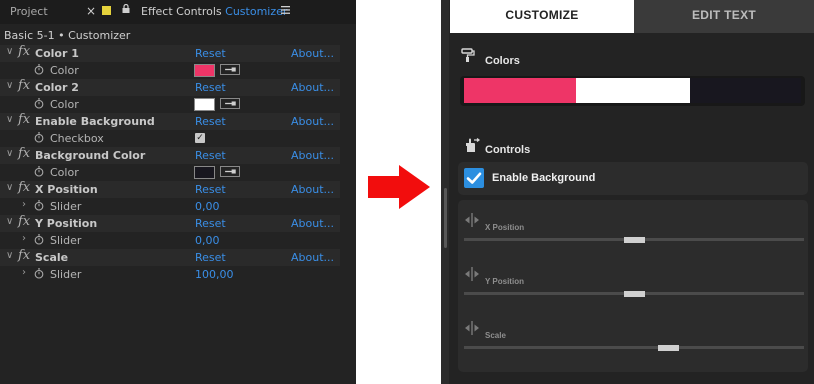 The width and height of the screenshot is (814, 384). I want to click on param-name: Color, so click(64, 70).